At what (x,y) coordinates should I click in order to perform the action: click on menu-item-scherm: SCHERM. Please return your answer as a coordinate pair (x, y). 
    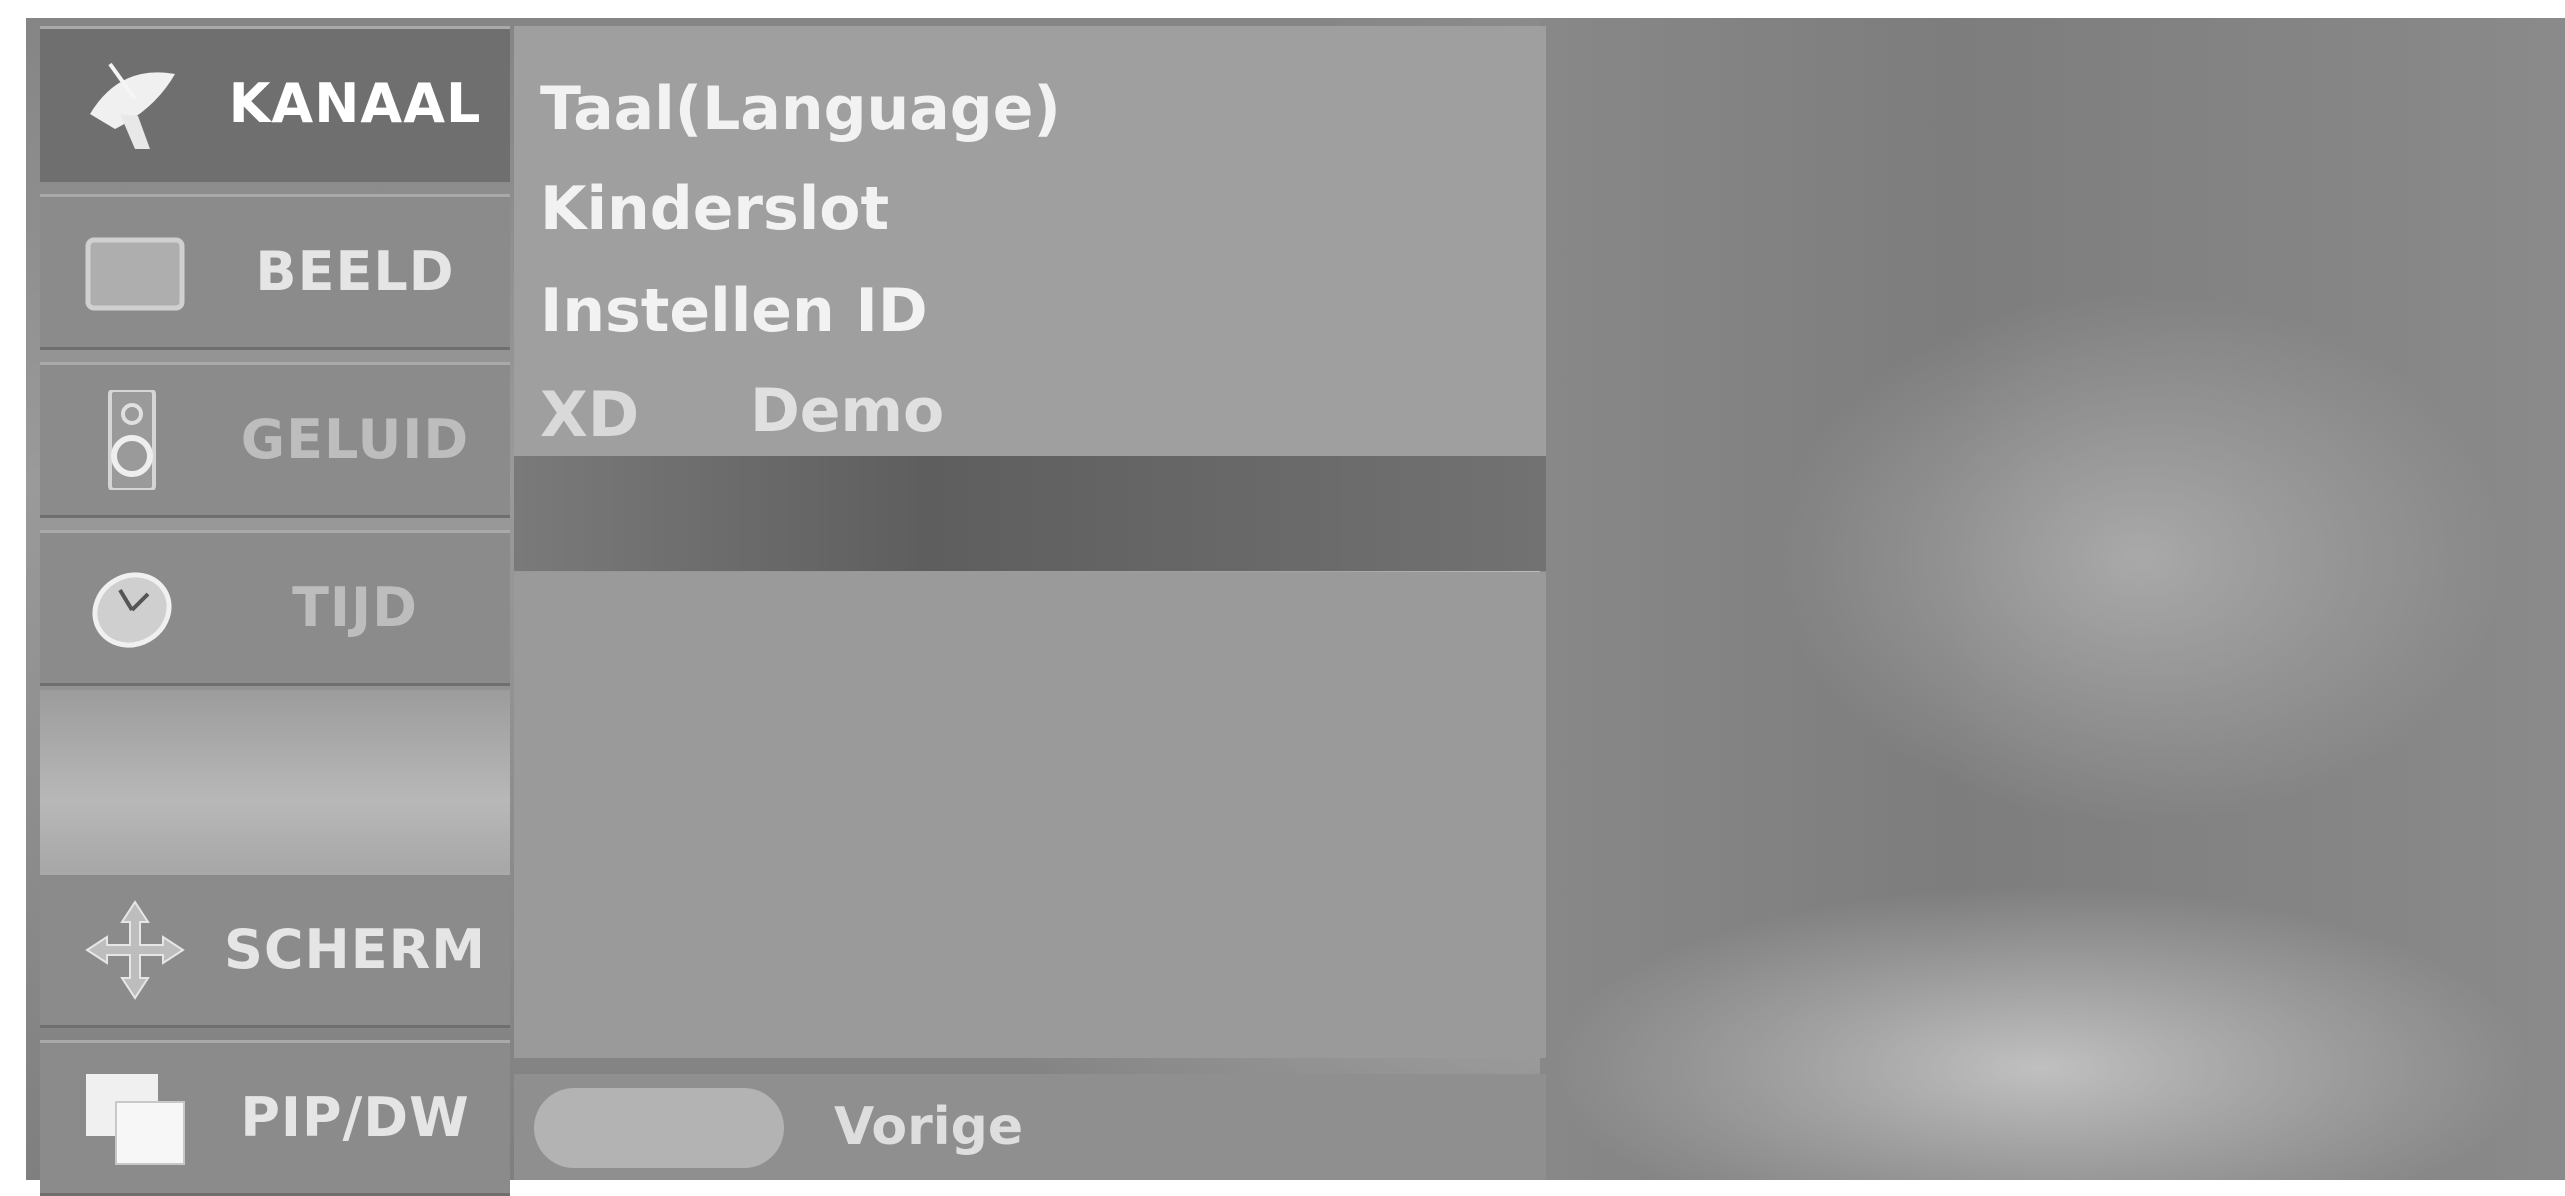
    Looking at the image, I should click on (275, 950).